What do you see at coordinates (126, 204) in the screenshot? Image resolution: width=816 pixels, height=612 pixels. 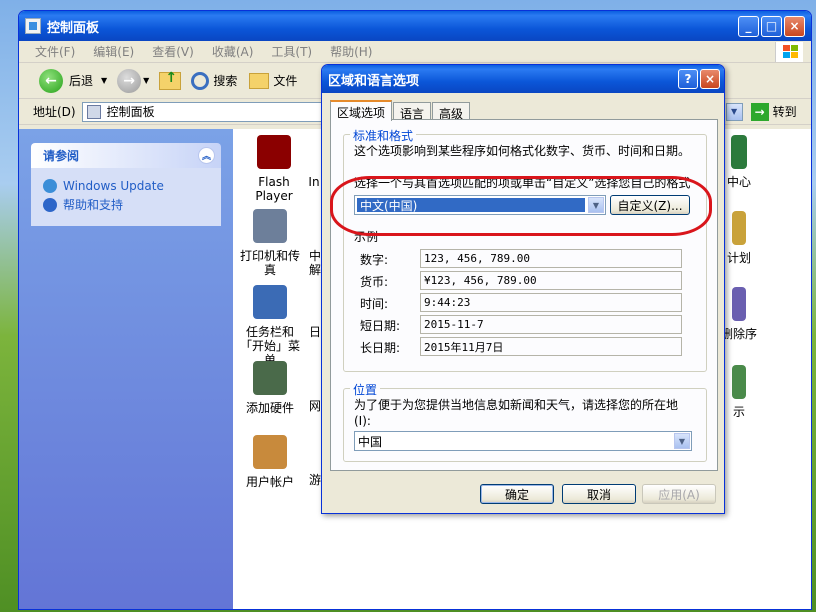 I see `help-support-link: 帮助和支持` at bounding box center [126, 204].